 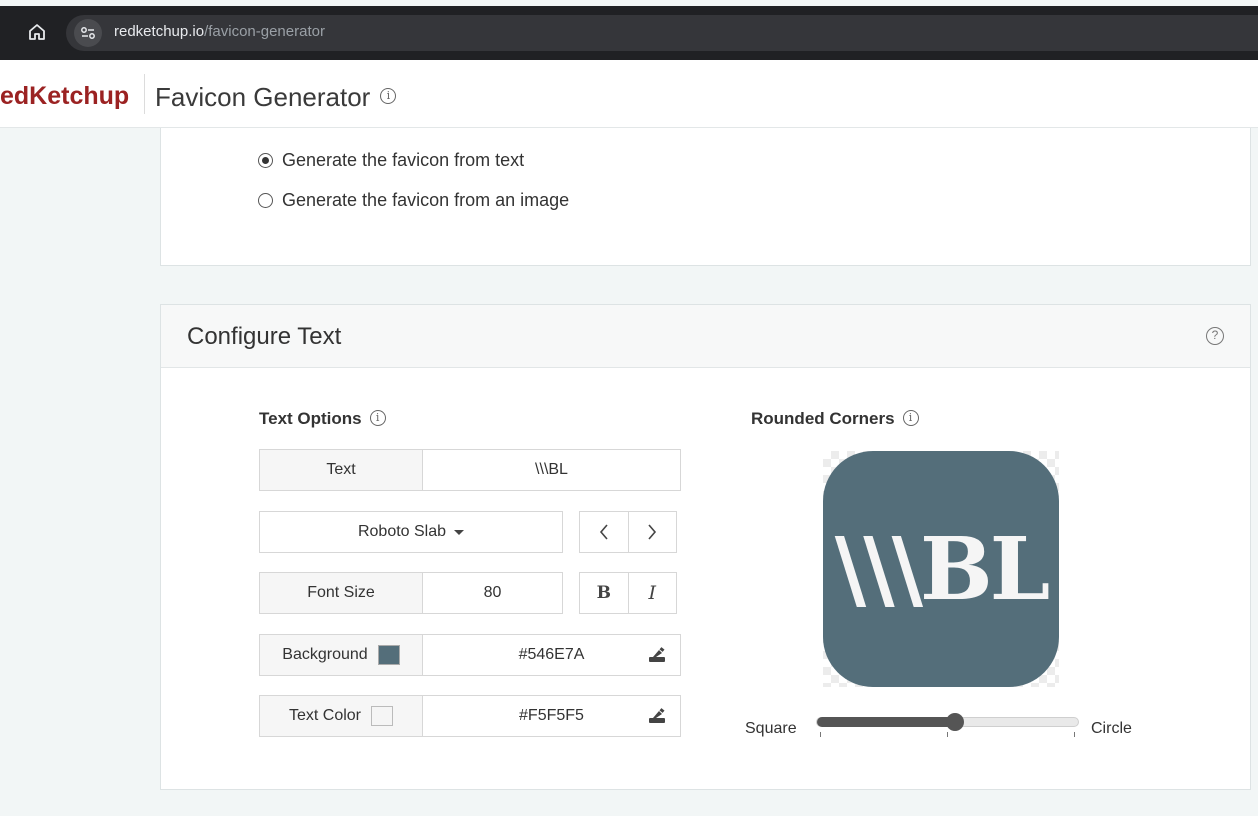 I want to click on corner-radius-slider, so click(x=947, y=725).